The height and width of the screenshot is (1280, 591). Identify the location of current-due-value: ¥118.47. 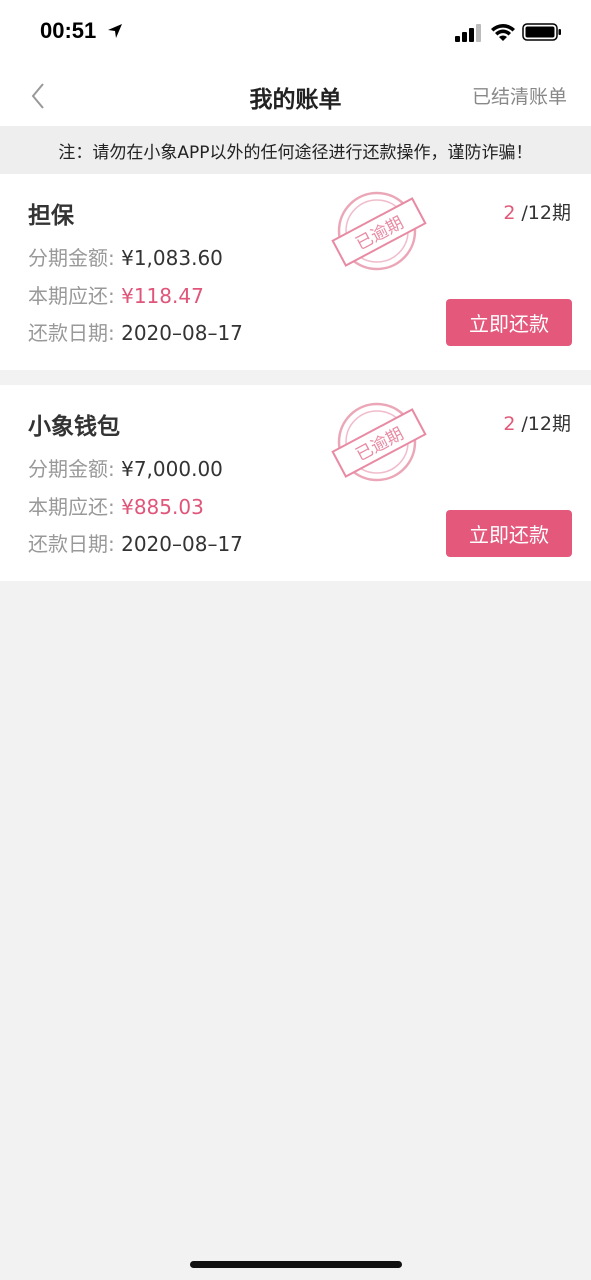
(162, 296).